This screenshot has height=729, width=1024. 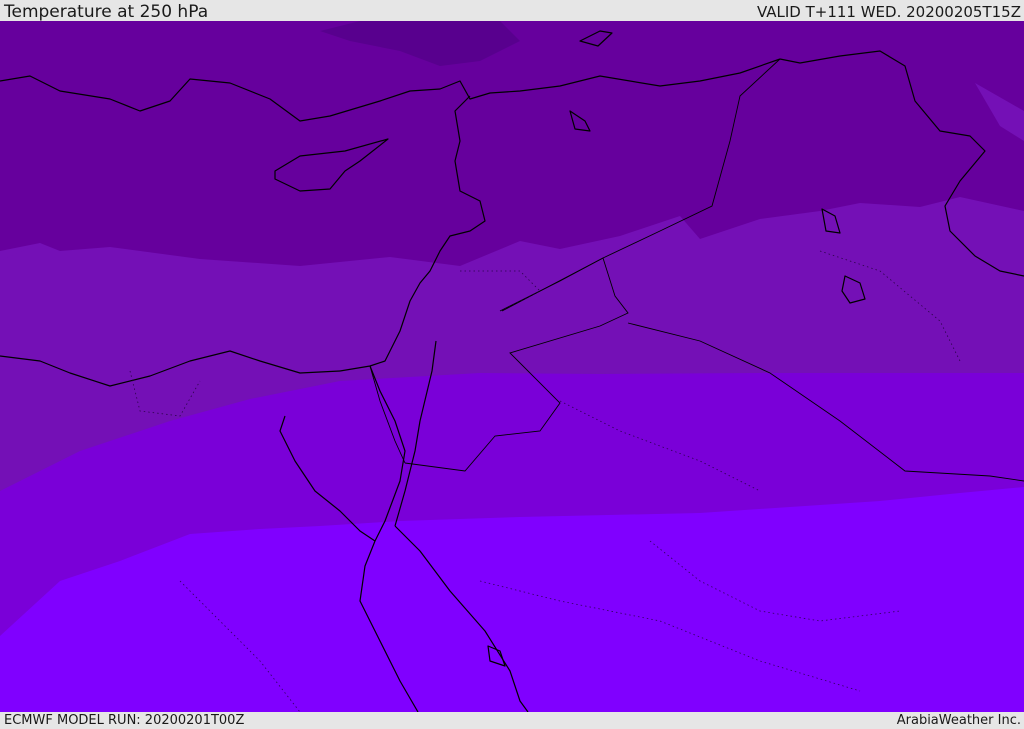 What do you see at coordinates (888, 12) in the screenshot?
I see `valid-time-label: VALID T+111 WED. 20200205T15Z` at bounding box center [888, 12].